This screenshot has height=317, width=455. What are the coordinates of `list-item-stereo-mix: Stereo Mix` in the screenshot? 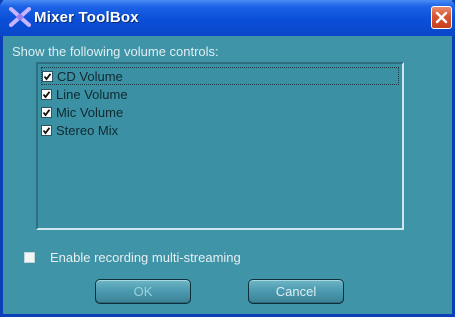 It's located at (79, 130).